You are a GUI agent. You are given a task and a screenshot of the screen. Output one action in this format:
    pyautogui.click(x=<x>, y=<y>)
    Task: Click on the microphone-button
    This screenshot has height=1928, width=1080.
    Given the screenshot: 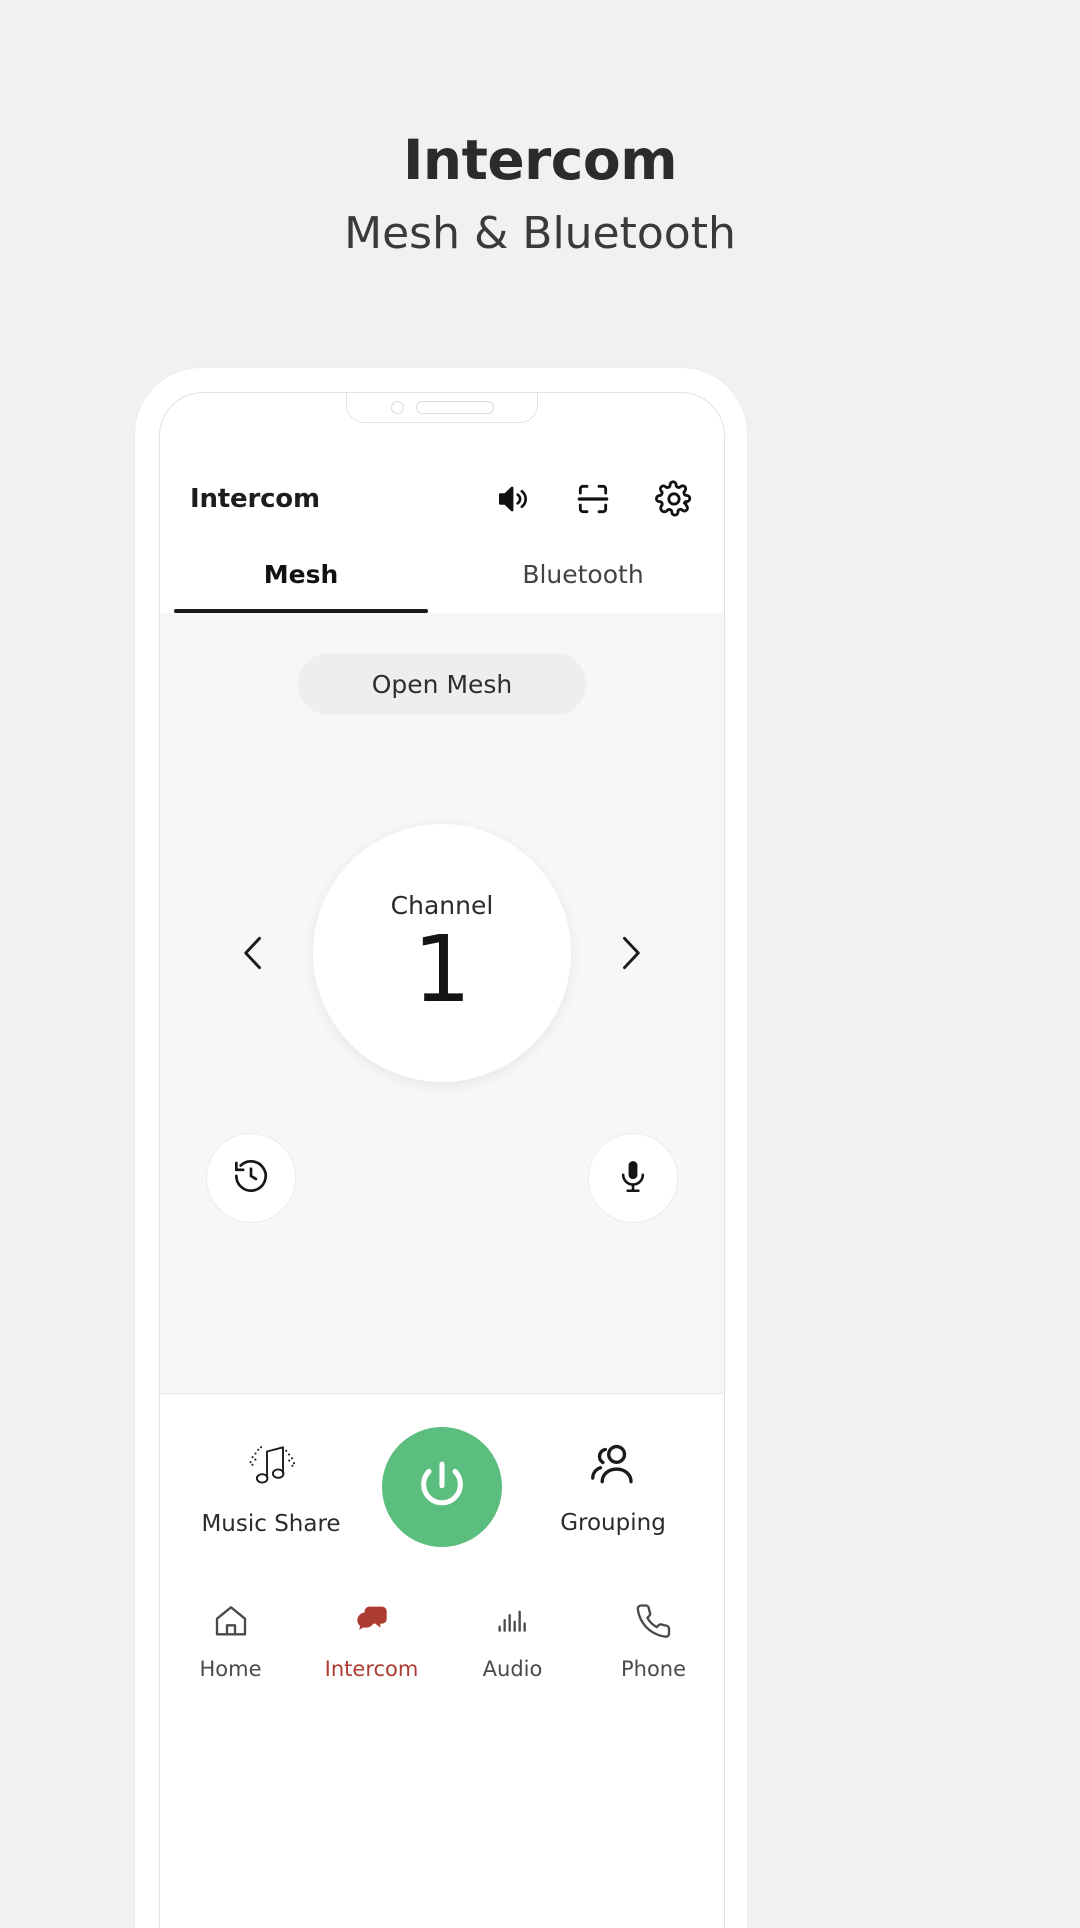 What is the action you would take?
    pyautogui.click(x=633, y=1178)
    